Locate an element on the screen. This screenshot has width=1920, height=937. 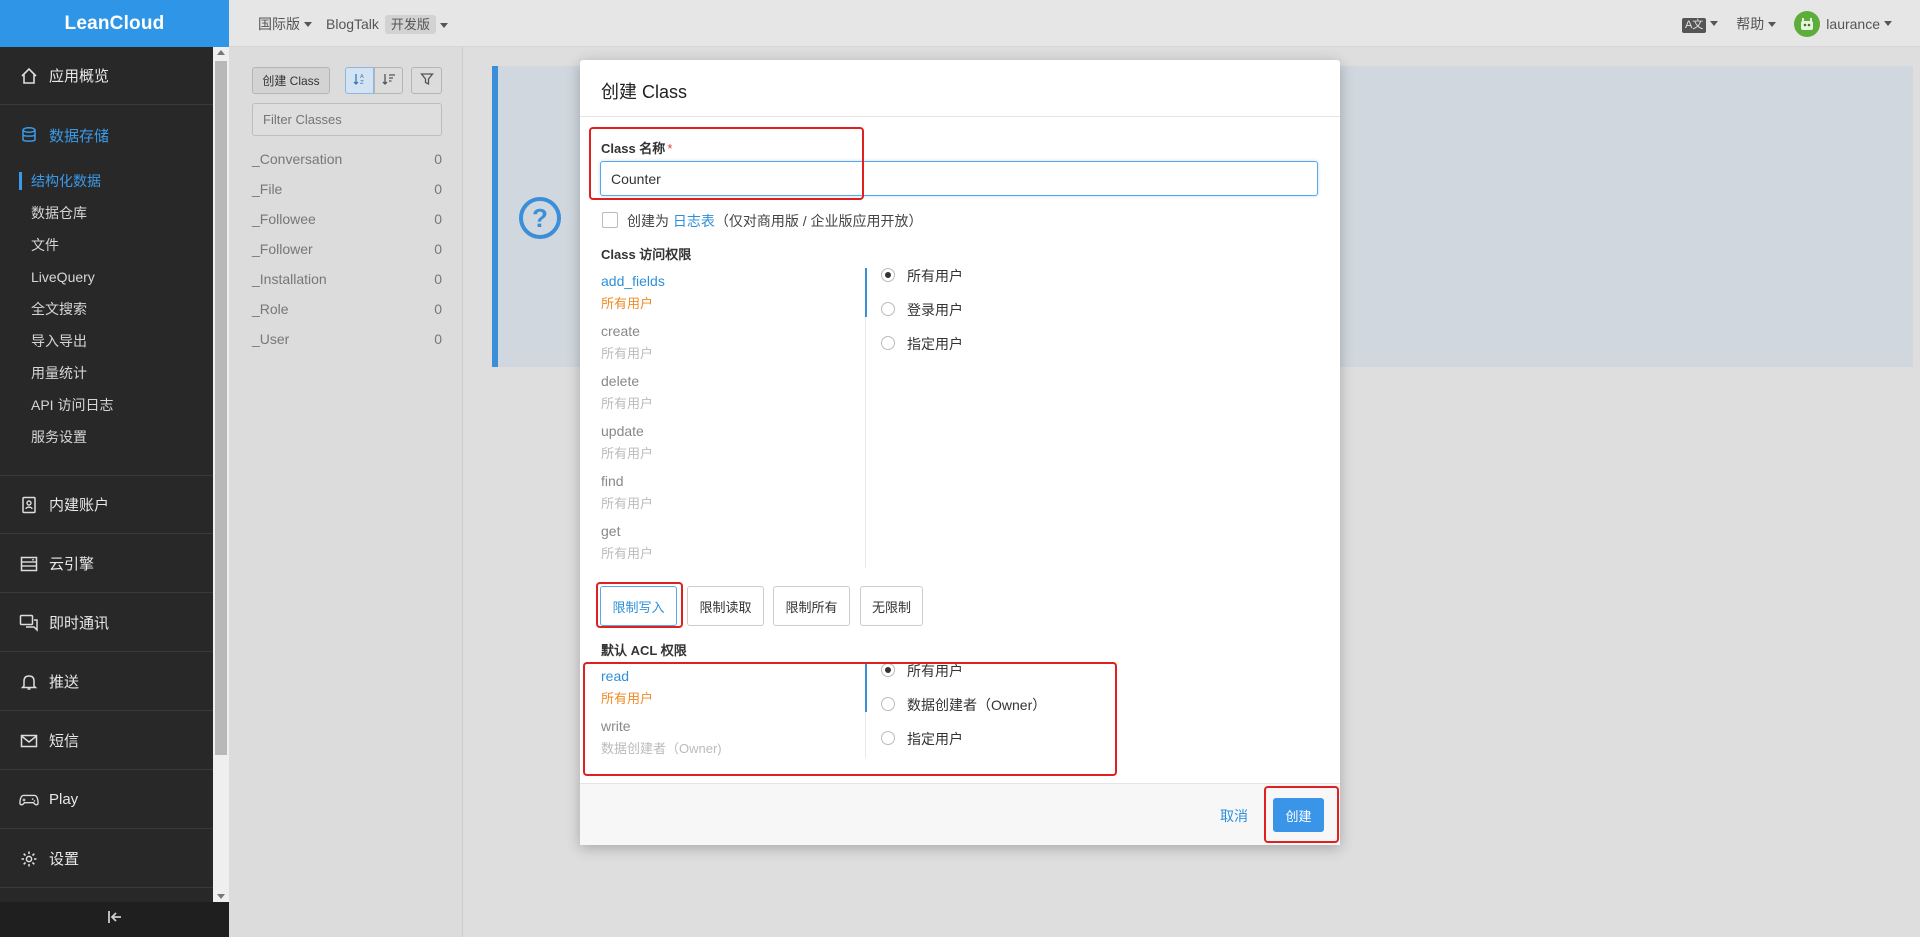
modal-title: 创建 Class is located at coordinates (960, 88).